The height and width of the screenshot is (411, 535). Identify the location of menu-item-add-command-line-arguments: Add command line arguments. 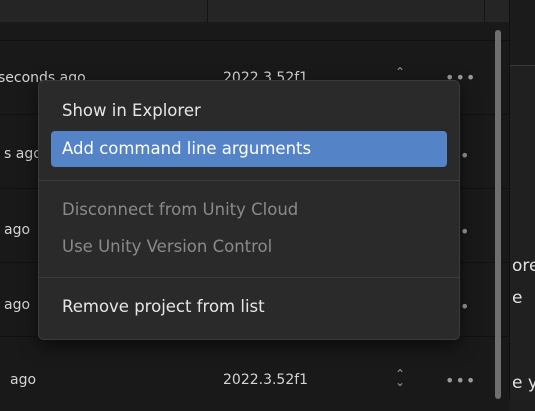
(249, 149).